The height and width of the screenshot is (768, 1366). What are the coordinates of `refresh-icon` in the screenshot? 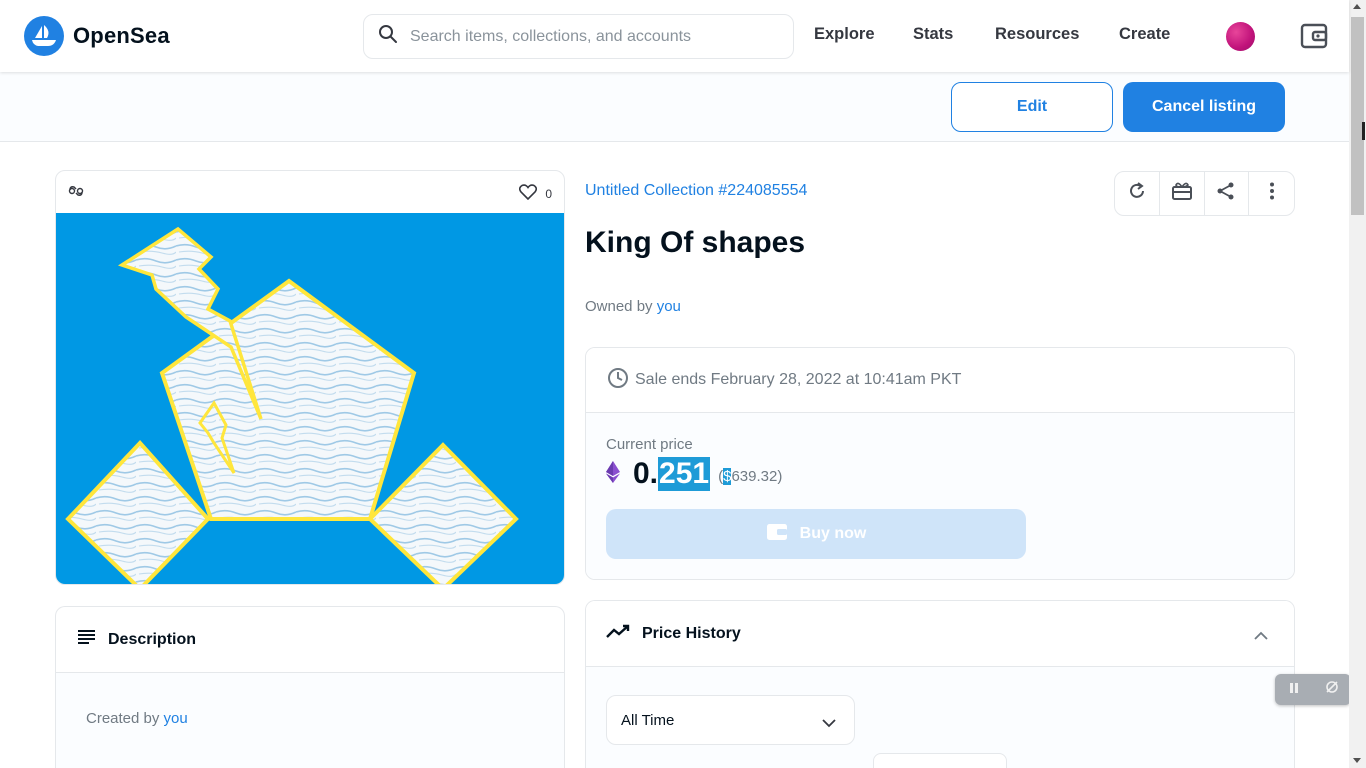 It's located at (1137, 193).